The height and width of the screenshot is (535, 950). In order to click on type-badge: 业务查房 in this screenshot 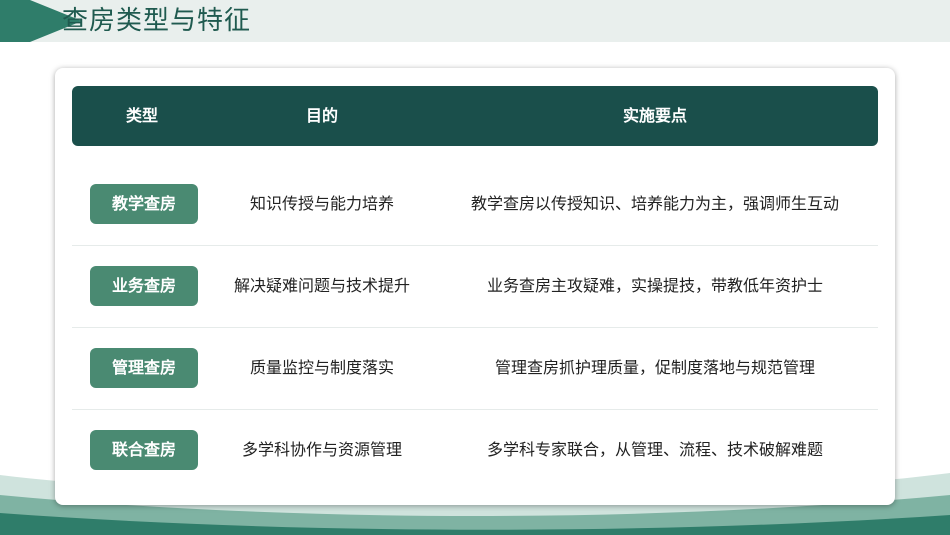, I will do `click(144, 286)`.